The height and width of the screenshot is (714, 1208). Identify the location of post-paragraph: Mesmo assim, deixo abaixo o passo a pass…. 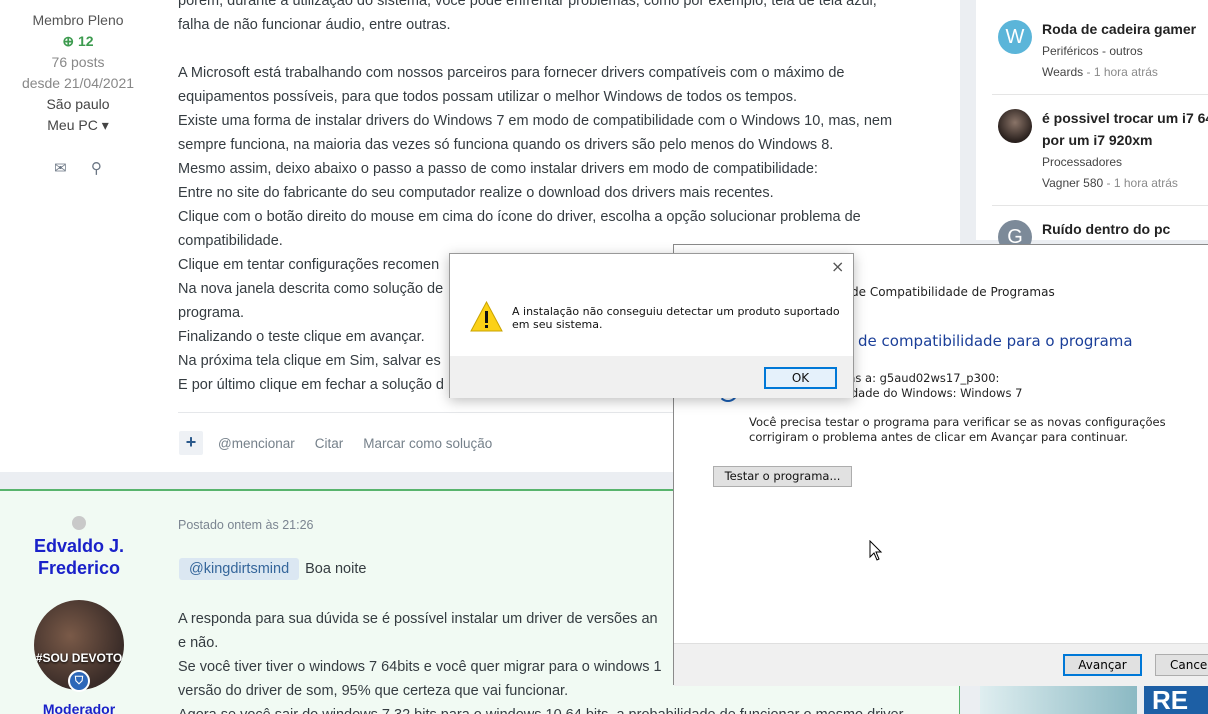
(498, 169).